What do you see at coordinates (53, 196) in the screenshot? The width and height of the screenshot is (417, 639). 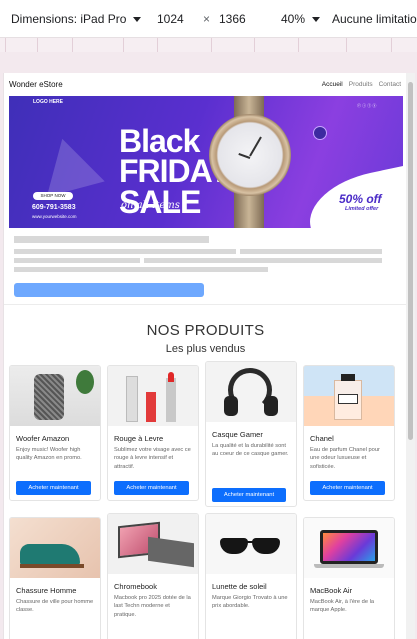 I see `shop-now-button: SHOP NOW` at bounding box center [53, 196].